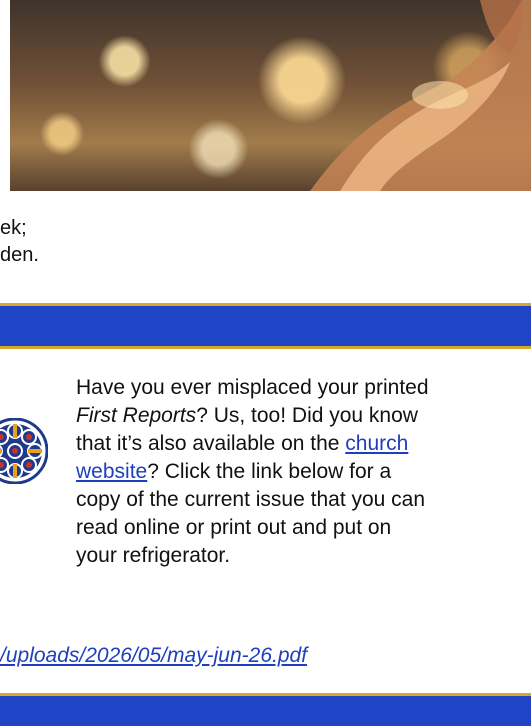 This screenshot has height=726, width=531. I want to click on previous-text-line: ek;, so click(13, 228).